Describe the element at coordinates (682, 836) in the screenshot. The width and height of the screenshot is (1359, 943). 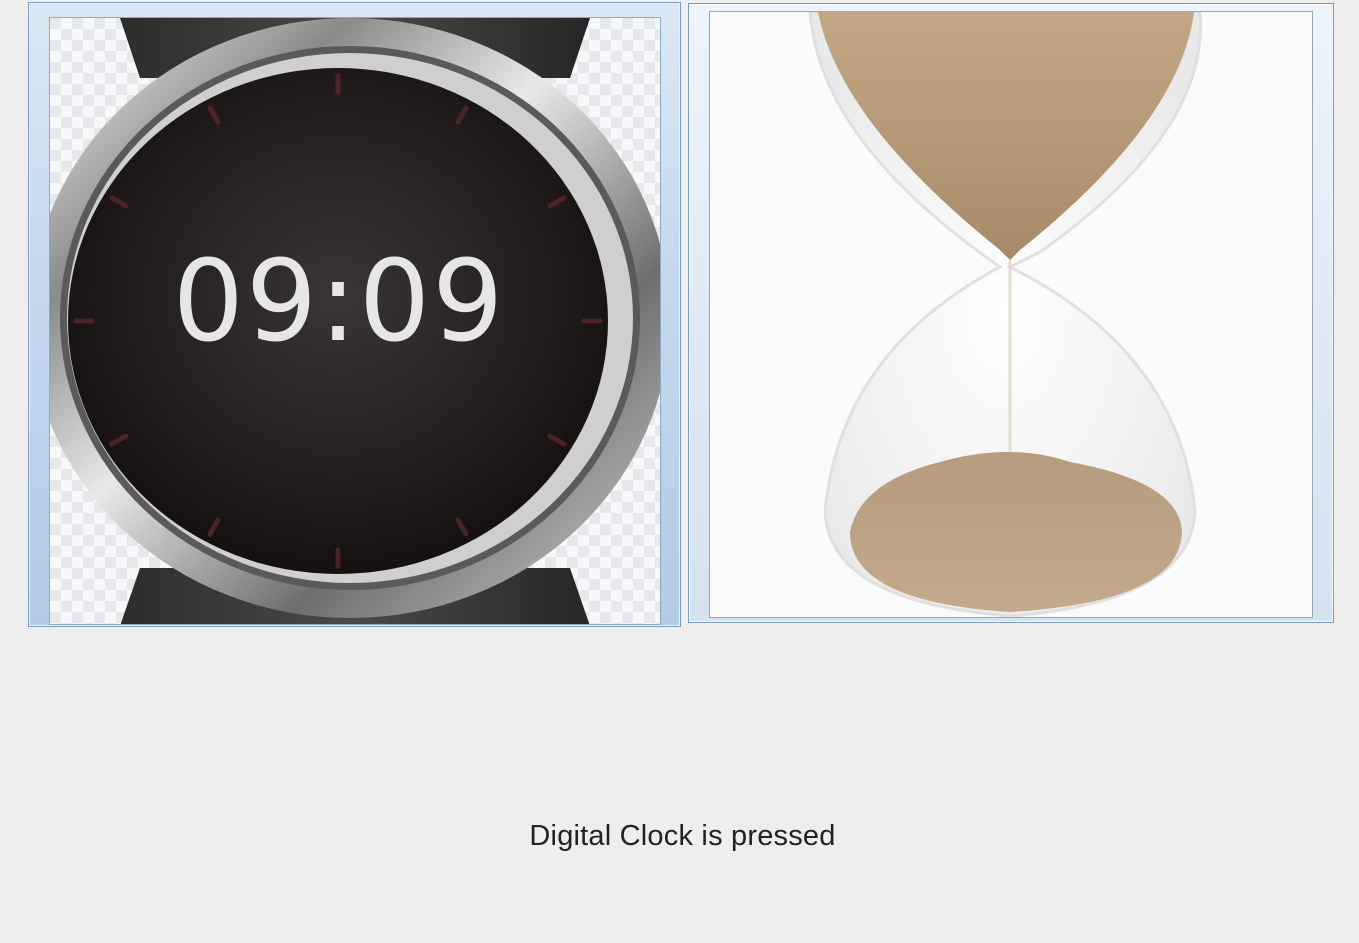
I see `status-label: Digital Clock is pressed` at that location.